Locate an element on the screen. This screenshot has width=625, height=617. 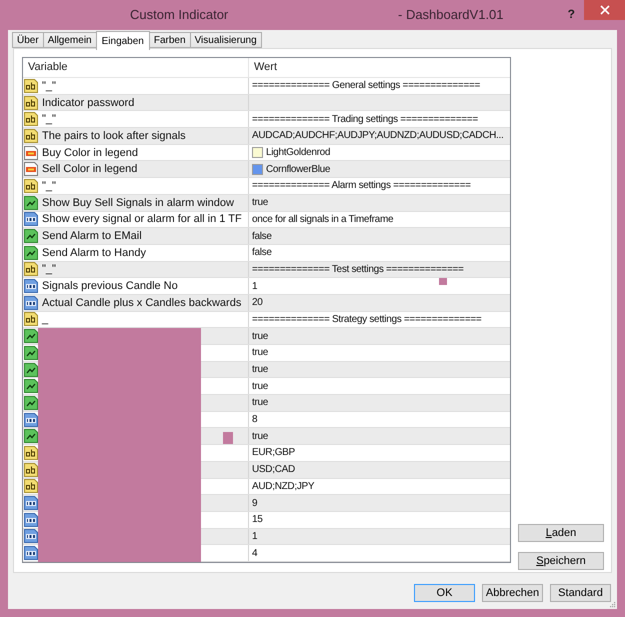
value-text: 4 is located at coordinates (255, 553).